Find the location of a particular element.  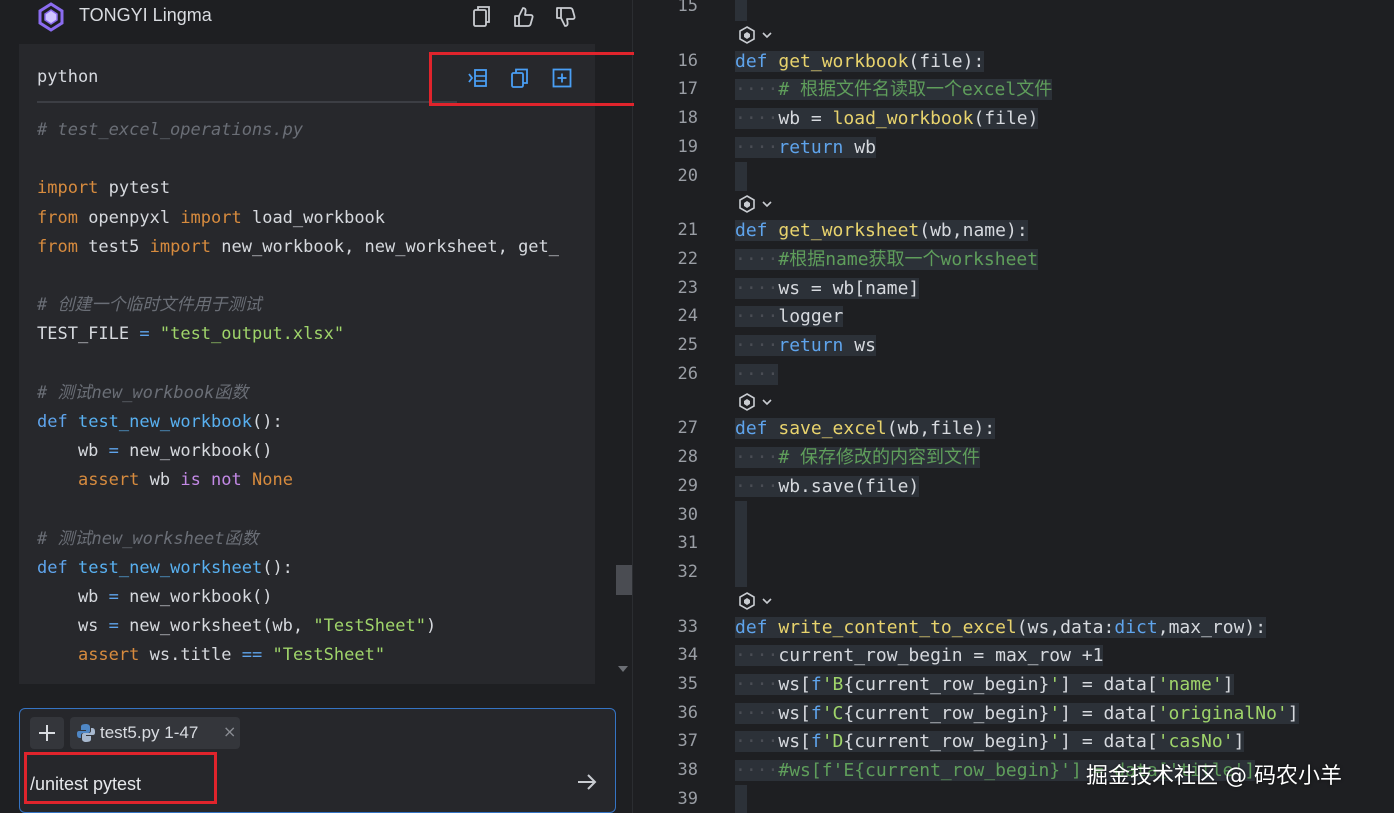

code-token: # 保存修改的内容到文件 is located at coordinates (879, 458).